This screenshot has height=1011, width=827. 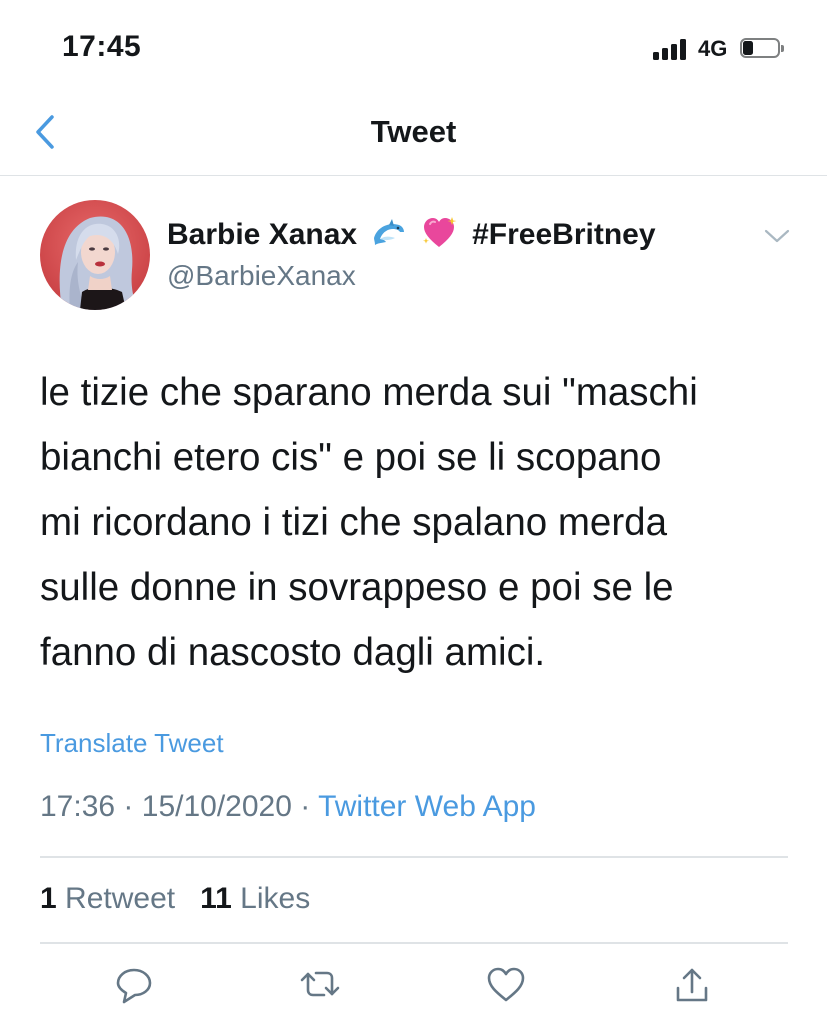 I want to click on reply-button, so click(x=134, y=984).